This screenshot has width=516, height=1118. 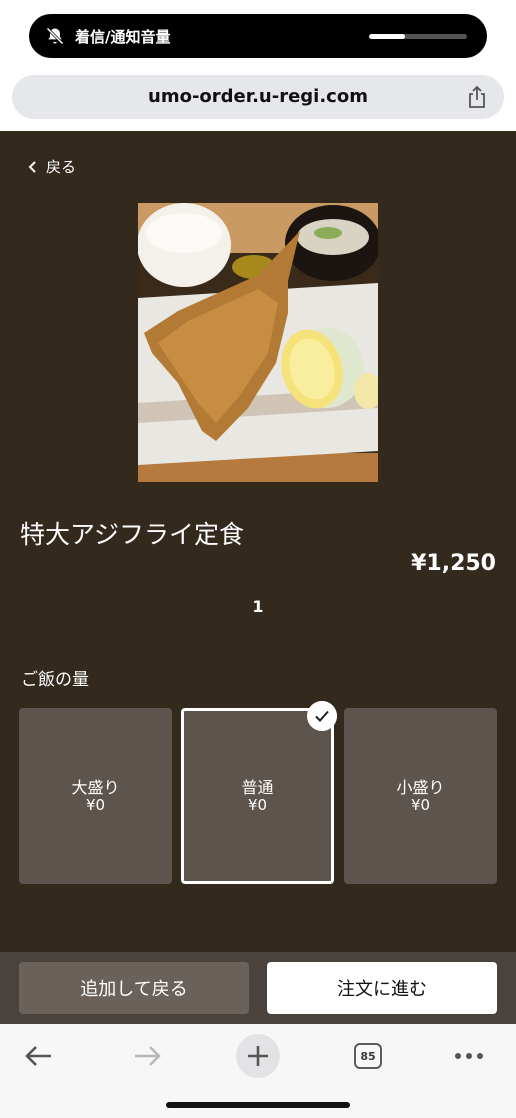 I want to click on new-tab-button, so click(x=258, y=1056).